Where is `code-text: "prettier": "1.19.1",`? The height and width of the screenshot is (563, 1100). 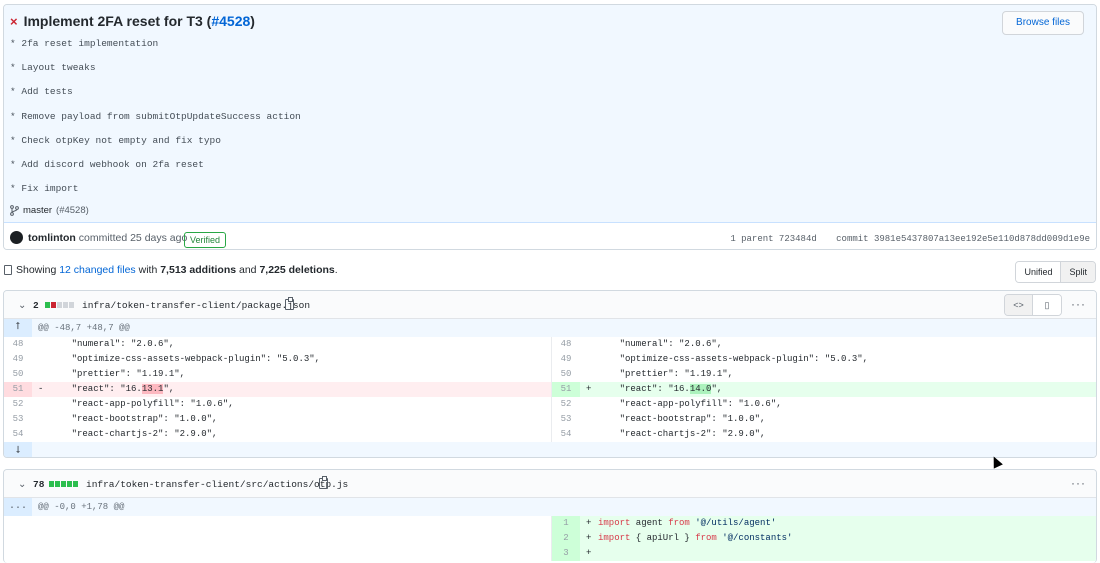 code-text: "prettier": "1.19.1", is located at coordinates (666, 374).